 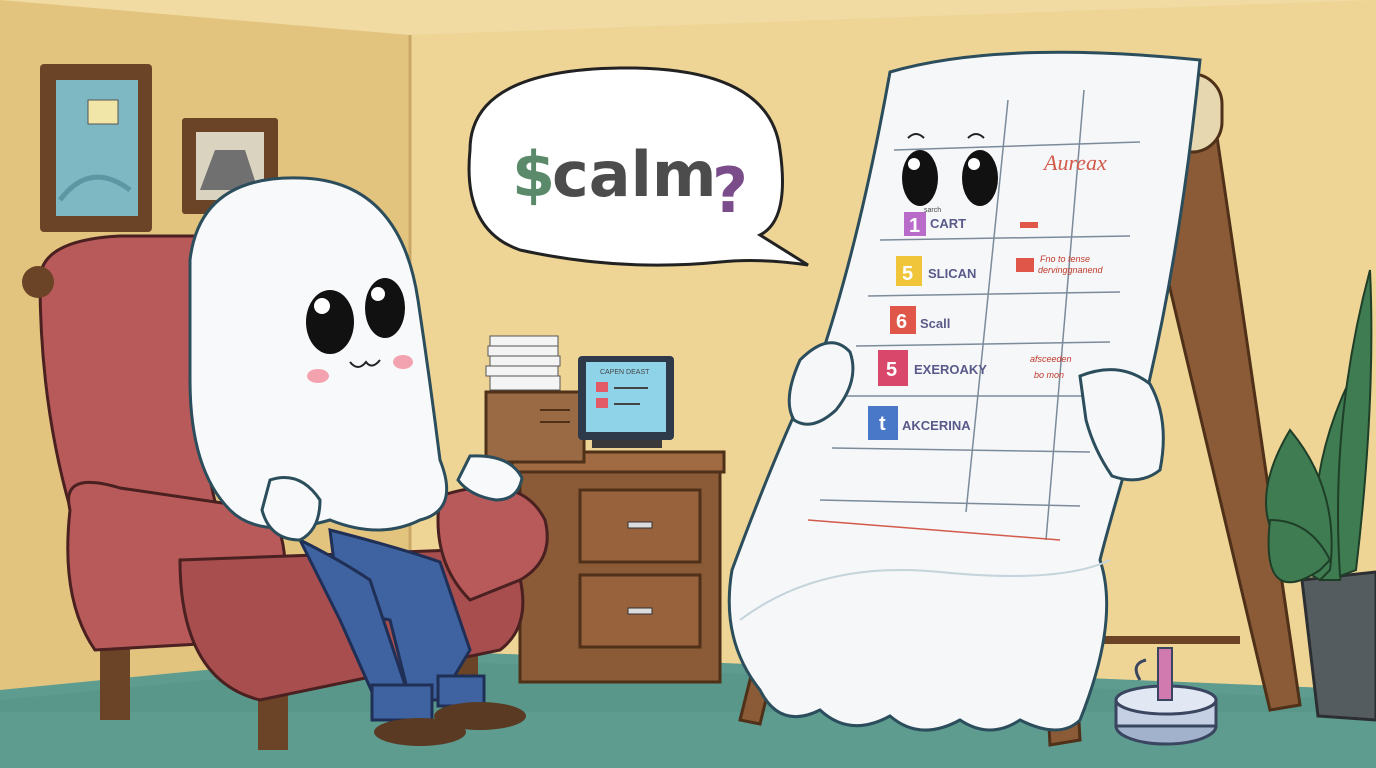 What do you see at coordinates (1071, 270) in the screenshot?
I see `svg-text: dervinggnanend` at bounding box center [1071, 270].